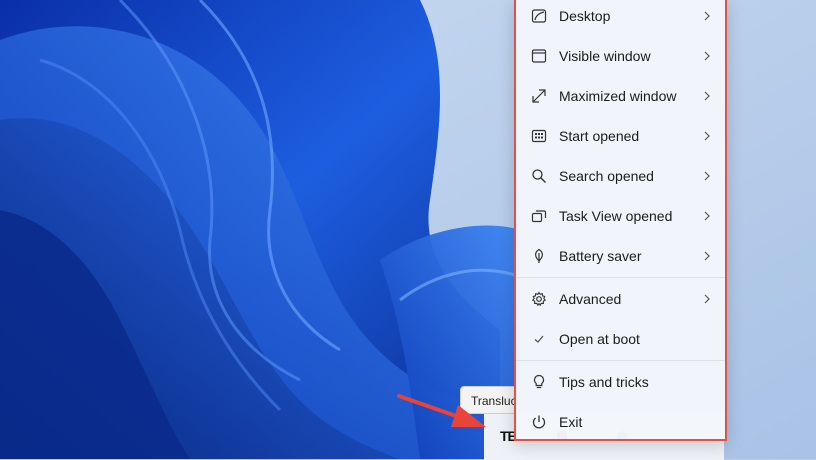 Image resolution: width=816 pixels, height=460 pixels. What do you see at coordinates (604, 382) in the screenshot?
I see `menu-item-label: Tips and tricks` at bounding box center [604, 382].